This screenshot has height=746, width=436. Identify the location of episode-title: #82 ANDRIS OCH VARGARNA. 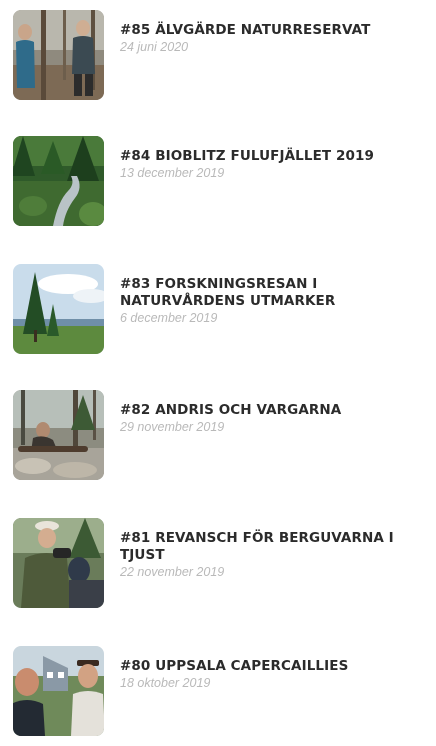
(273, 410).